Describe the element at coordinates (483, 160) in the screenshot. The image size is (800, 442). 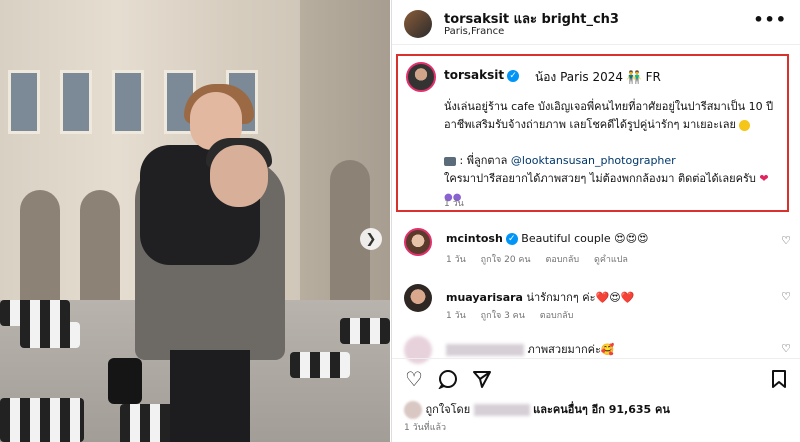
I see `caption-credit-label: : พี่ลูกตาล` at that location.